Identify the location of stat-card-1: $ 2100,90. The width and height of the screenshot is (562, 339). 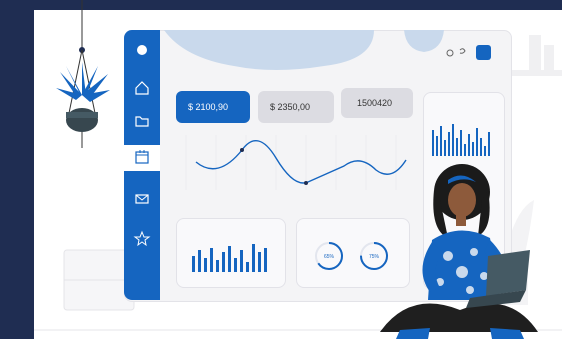
(213, 107).